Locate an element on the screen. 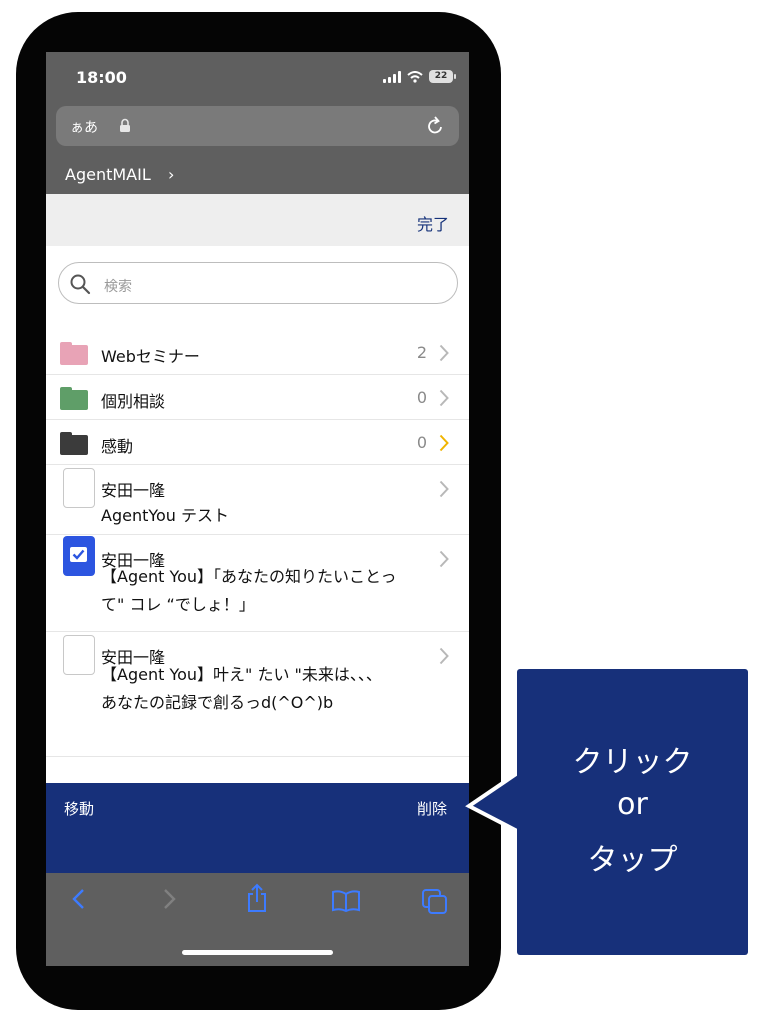 The image size is (771, 1024). edit-action-bar: 移動 削除 is located at coordinates (257, 828).